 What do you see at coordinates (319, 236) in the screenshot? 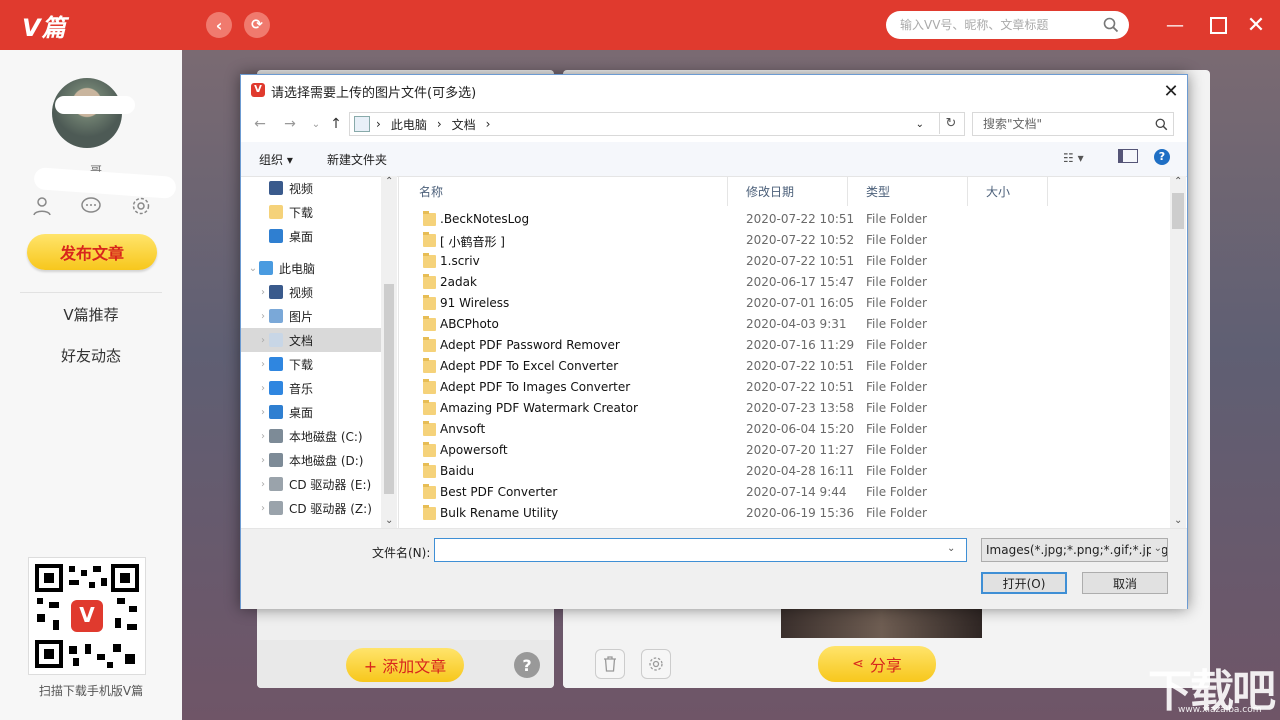
I see `nav-item: 桌面` at bounding box center [319, 236].